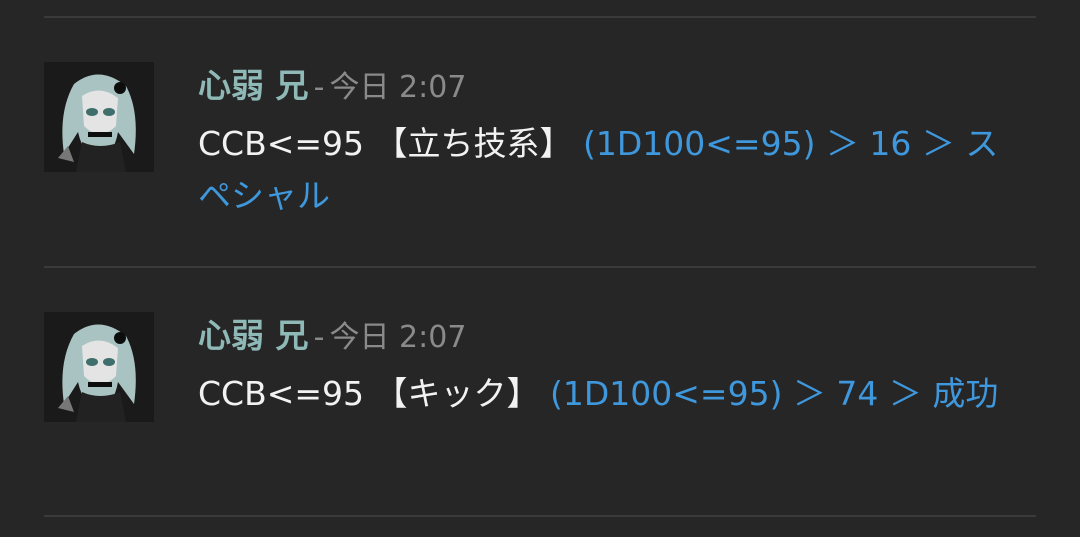 The width and height of the screenshot is (1080, 537). What do you see at coordinates (613, 170) in the screenshot?
I see `message-body: CCB<=95 【立ち技系】 (1D100<=95) ＞ 16 ＞ スペシャル` at bounding box center [613, 170].